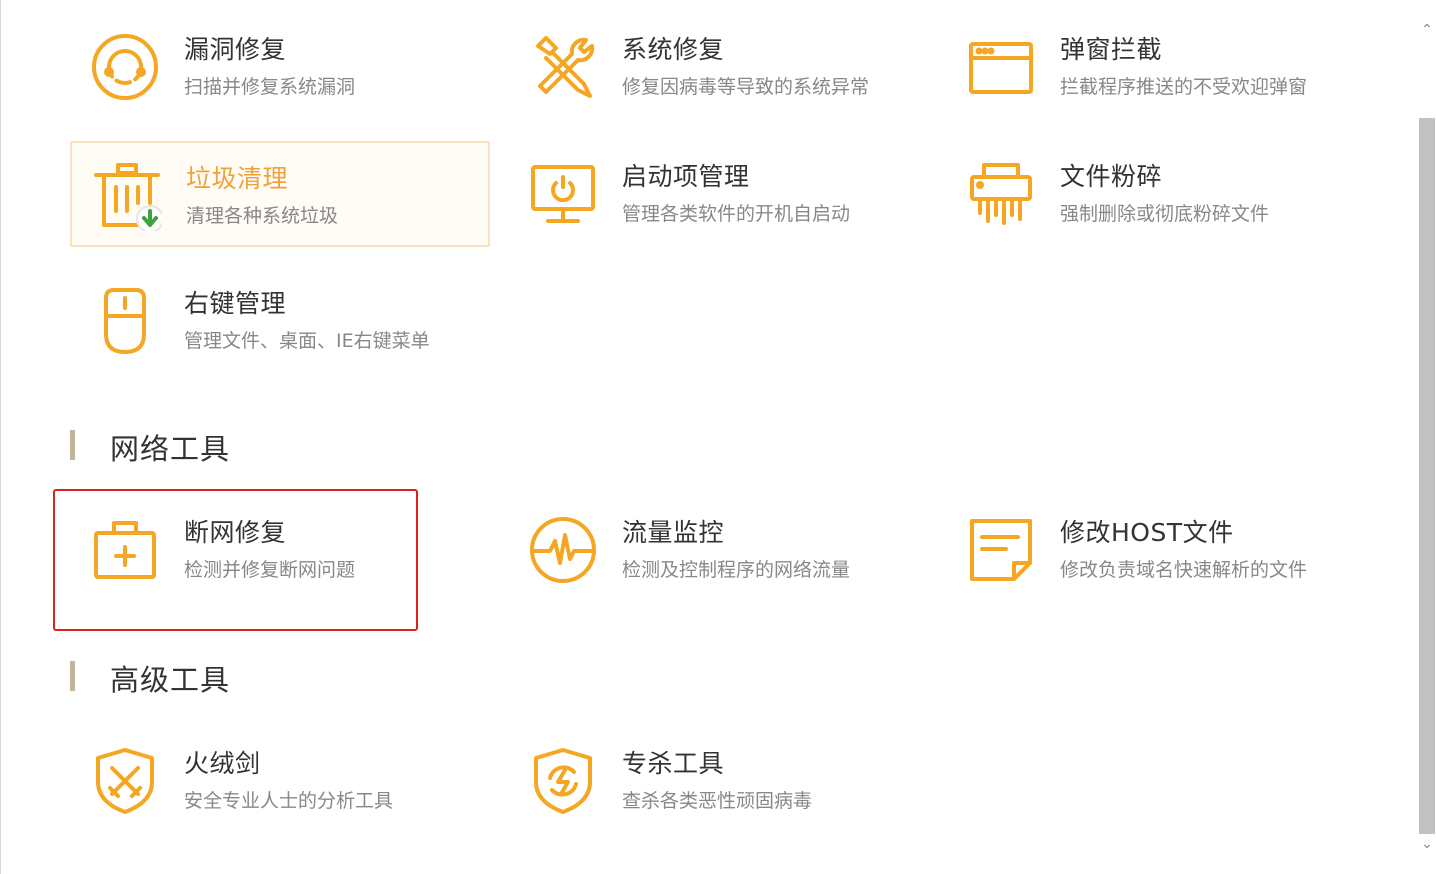  I want to click on tool-title: 漏洞修复, so click(235, 49).